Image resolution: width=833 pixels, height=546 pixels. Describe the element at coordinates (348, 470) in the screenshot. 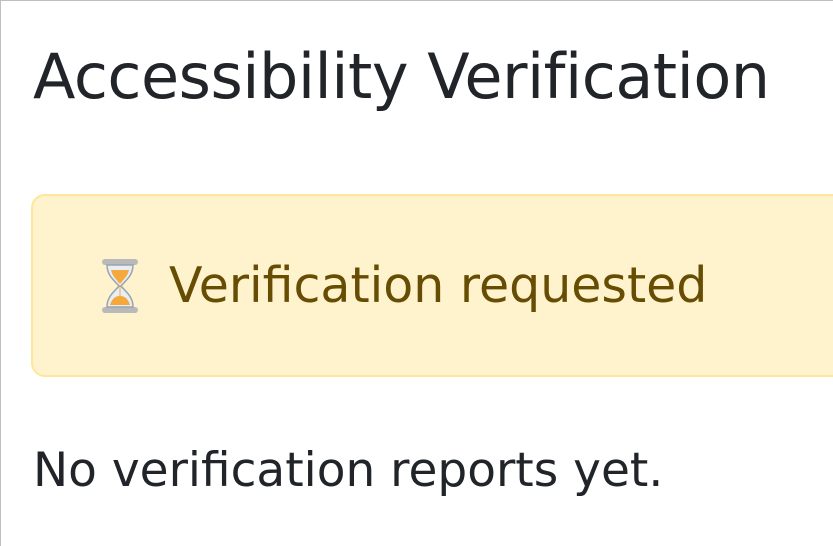

I see `empty-reports-message: No verification reports yet.` at that location.